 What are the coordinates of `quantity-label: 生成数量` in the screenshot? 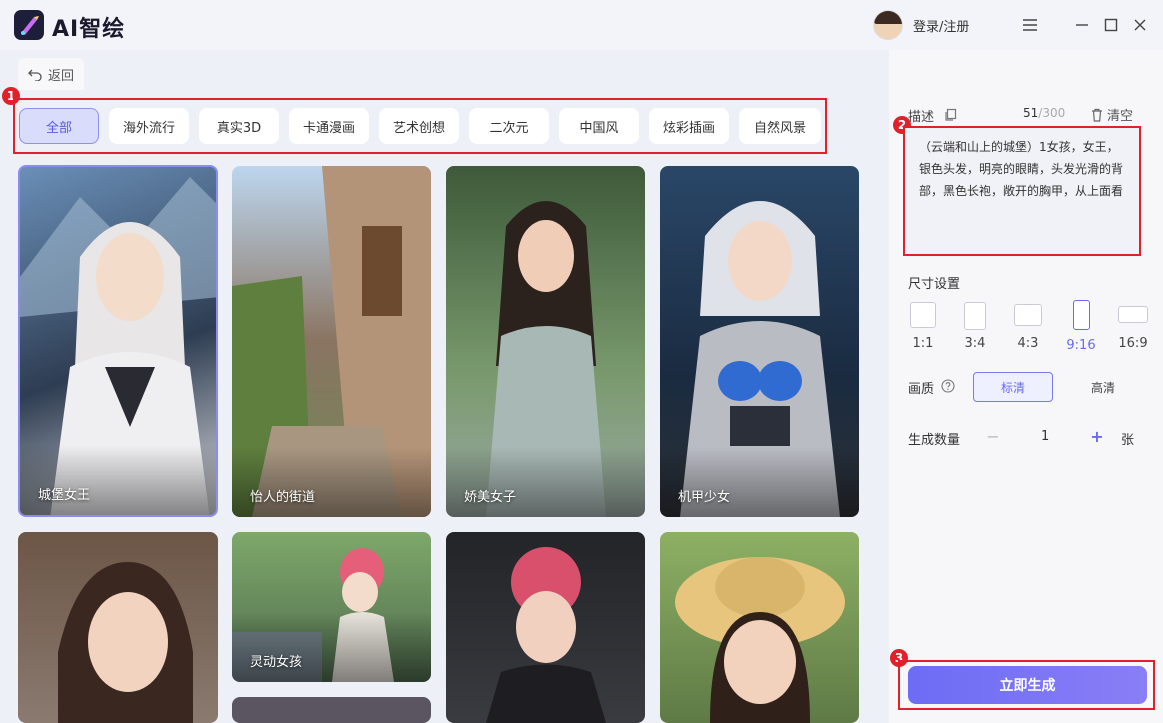 It's located at (934, 440).